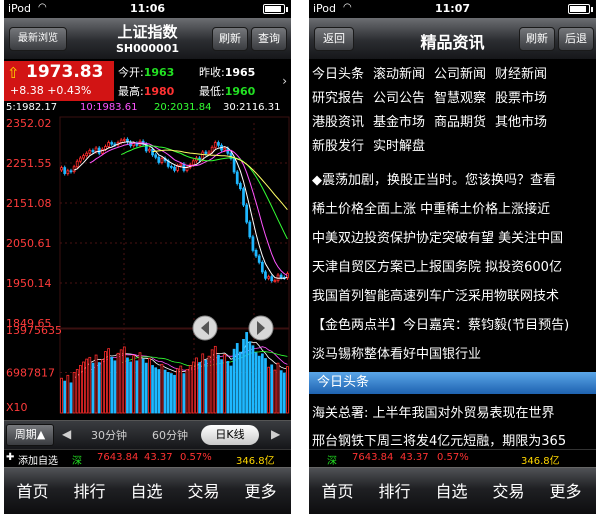 The width and height of the screenshot is (600, 514). What do you see at coordinates (284, 81) in the screenshot?
I see `chevron-right-icon: ›` at bounding box center [284, 81].